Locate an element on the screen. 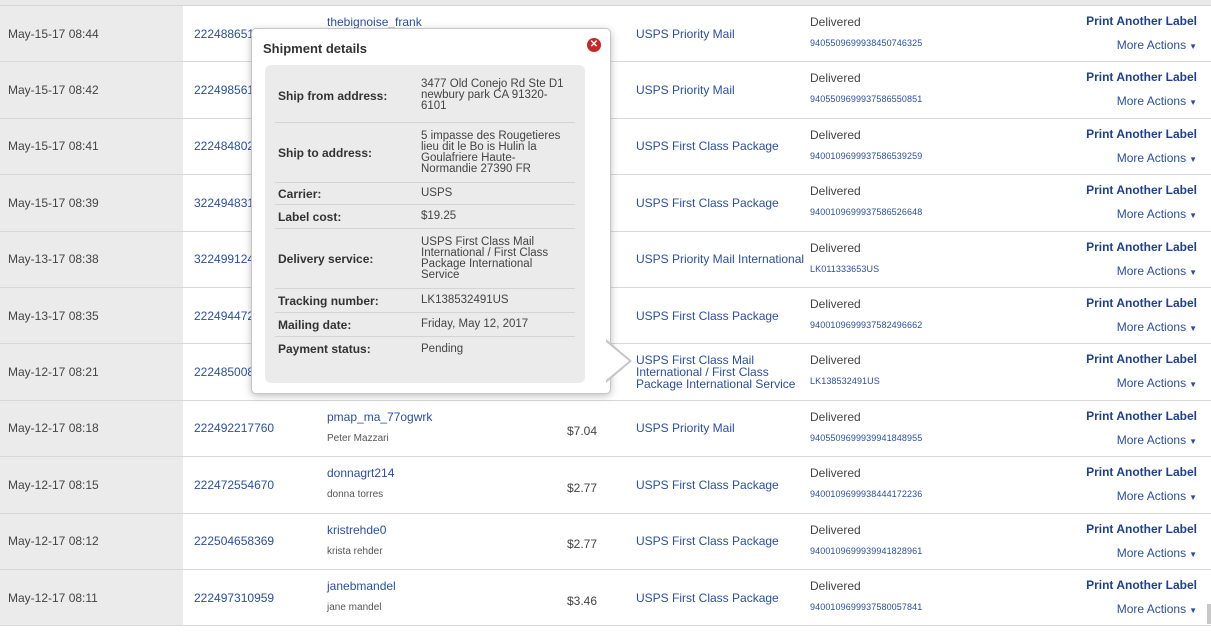 The image size is (1211, 643). tracking-number-link: LK138532491US is located at coordinates (845, 381).